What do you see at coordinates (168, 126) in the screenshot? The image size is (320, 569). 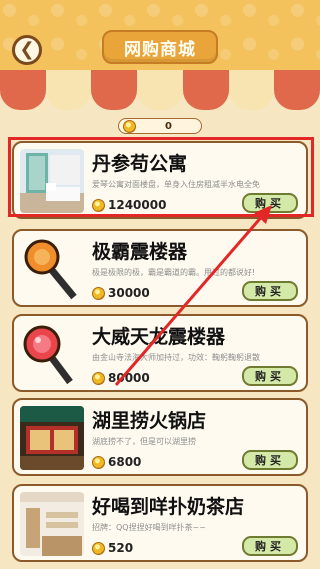 I see `coin-count: 0` at bounding box center [168, 126].